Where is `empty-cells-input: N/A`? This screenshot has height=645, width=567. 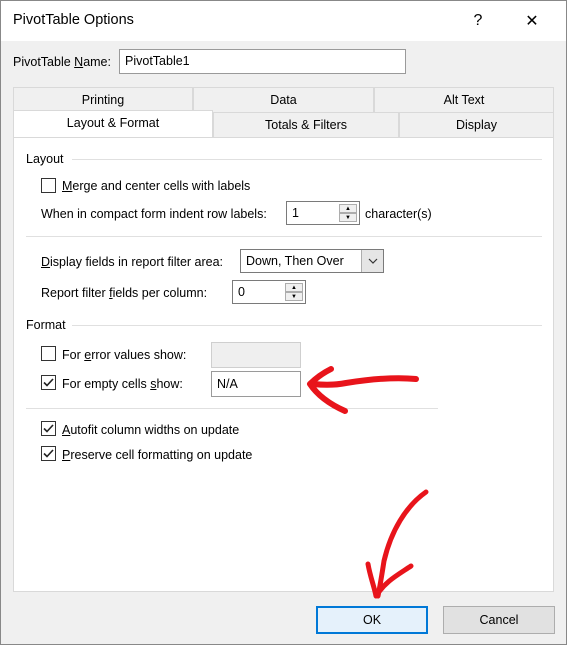
empty-cells-input: N/A is located at coordinates (256, 384).